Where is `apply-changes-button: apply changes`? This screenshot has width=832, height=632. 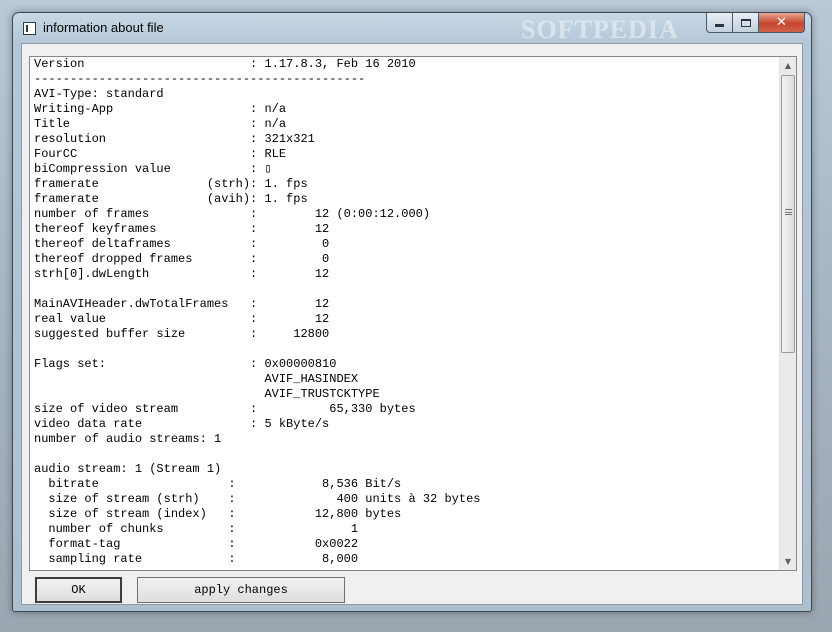 apply-changes-button: apply changes is located at coordinates (241, 590).